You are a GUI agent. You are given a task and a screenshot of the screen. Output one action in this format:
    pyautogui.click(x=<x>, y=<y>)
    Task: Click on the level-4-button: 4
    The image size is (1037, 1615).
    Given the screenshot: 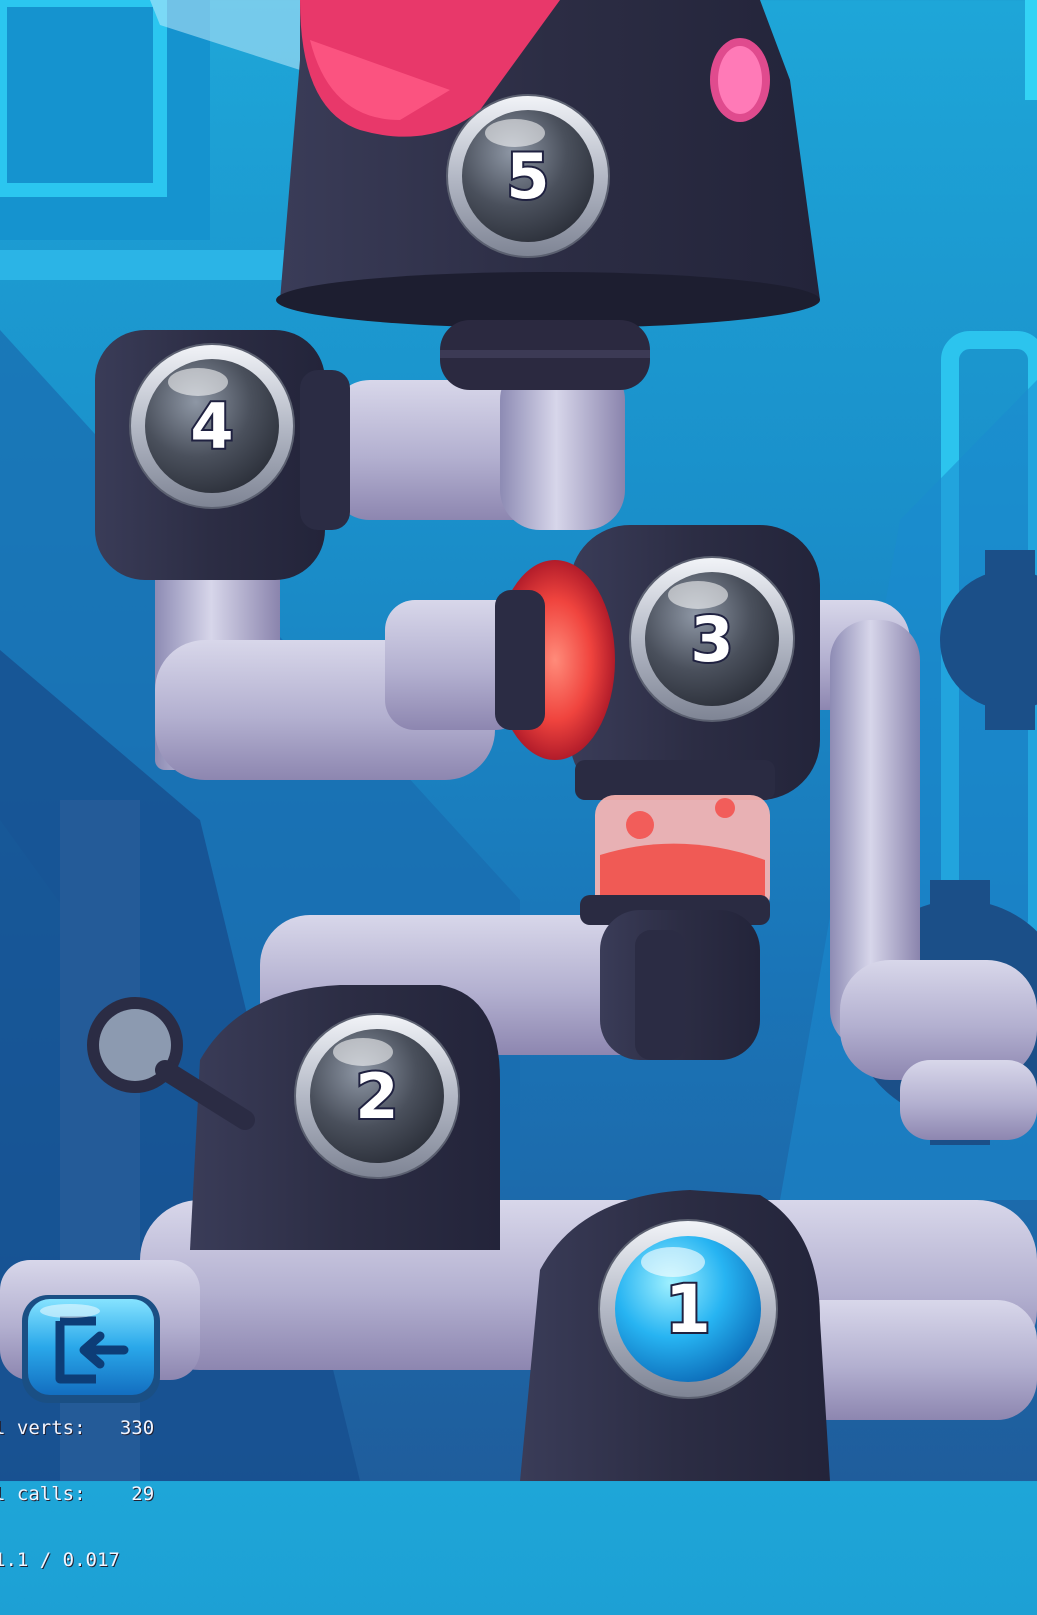 What is the action you would take?
    pyautogui.click(x=212, y=426)
    